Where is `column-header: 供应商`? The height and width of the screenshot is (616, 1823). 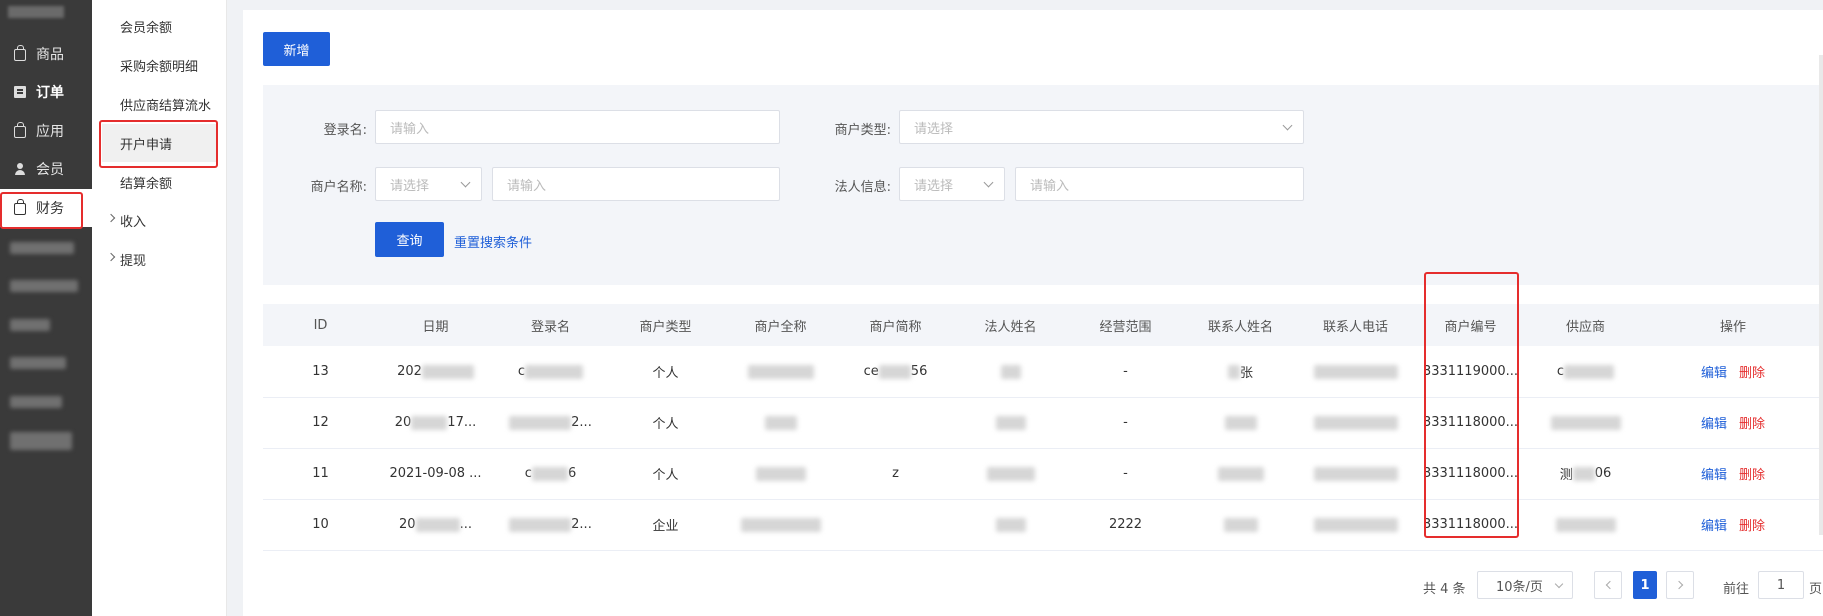
column-header: 供应商 is located at coordinates (1585, 327).